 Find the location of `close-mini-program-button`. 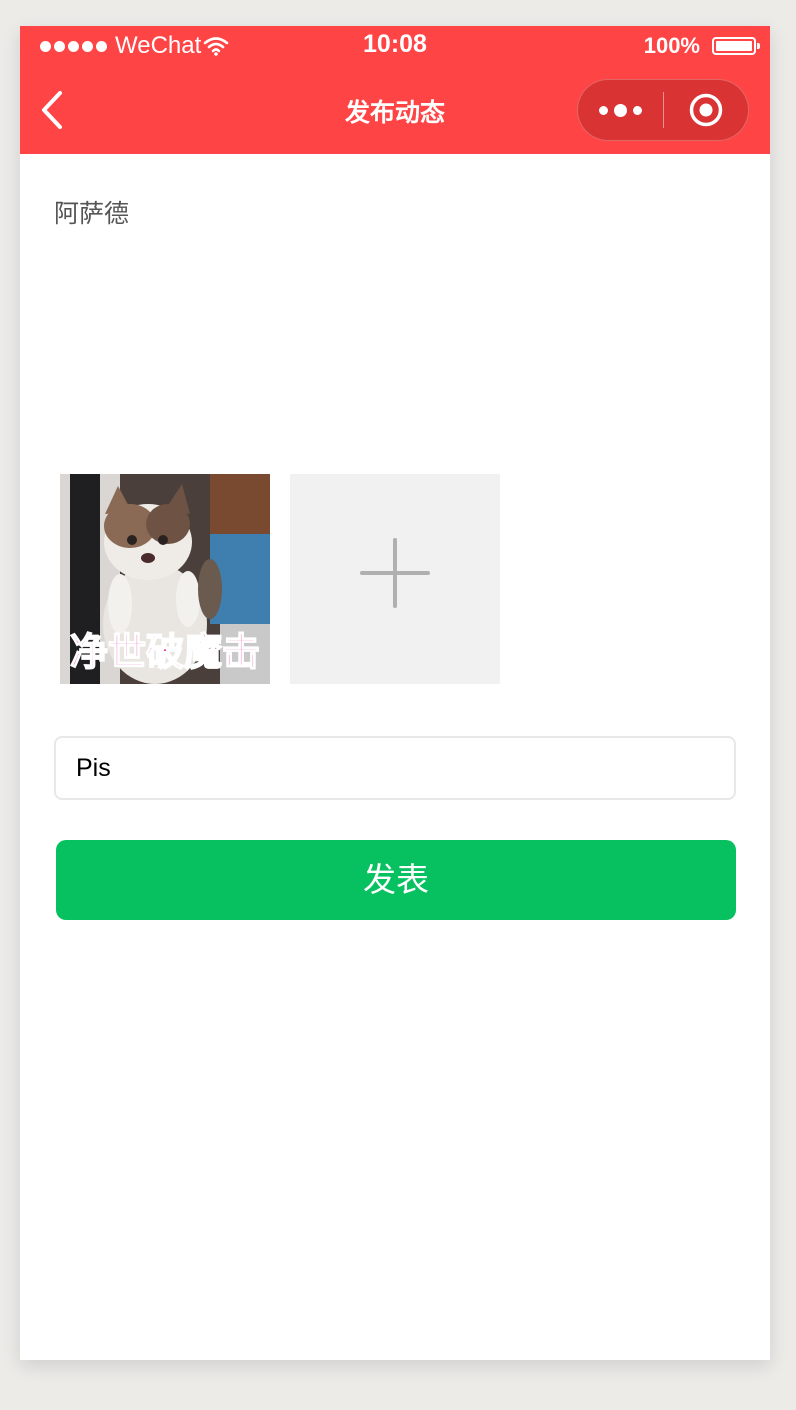

close-mini-program-button is located at coordinates (706, 110).